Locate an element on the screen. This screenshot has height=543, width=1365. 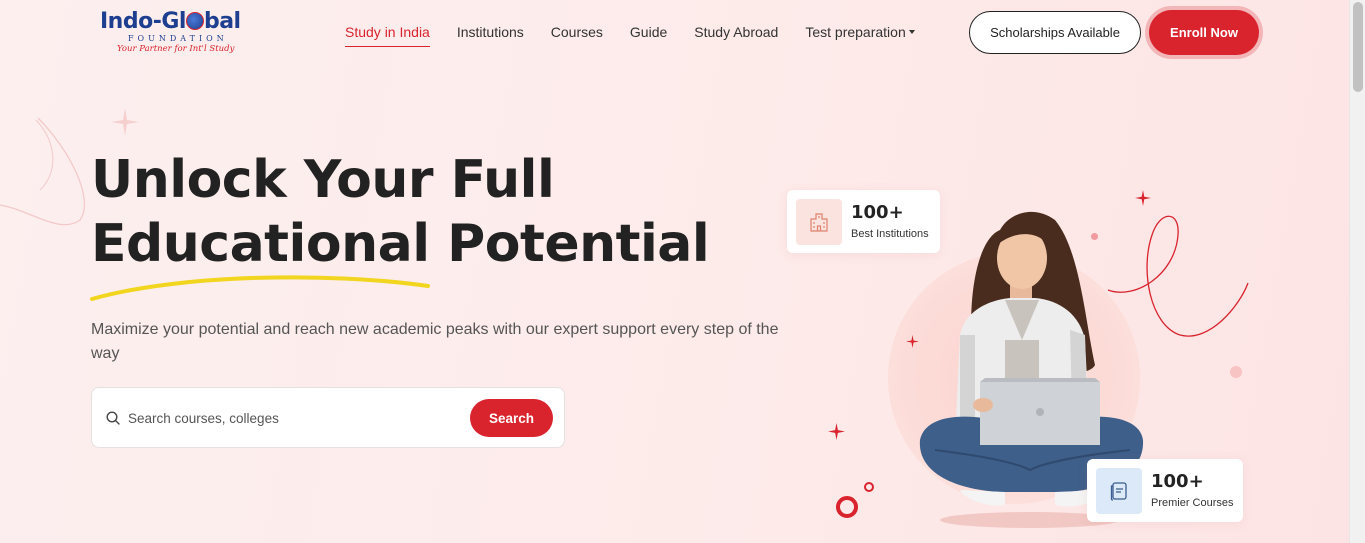
search-icon is located at coordinates (113, 418).